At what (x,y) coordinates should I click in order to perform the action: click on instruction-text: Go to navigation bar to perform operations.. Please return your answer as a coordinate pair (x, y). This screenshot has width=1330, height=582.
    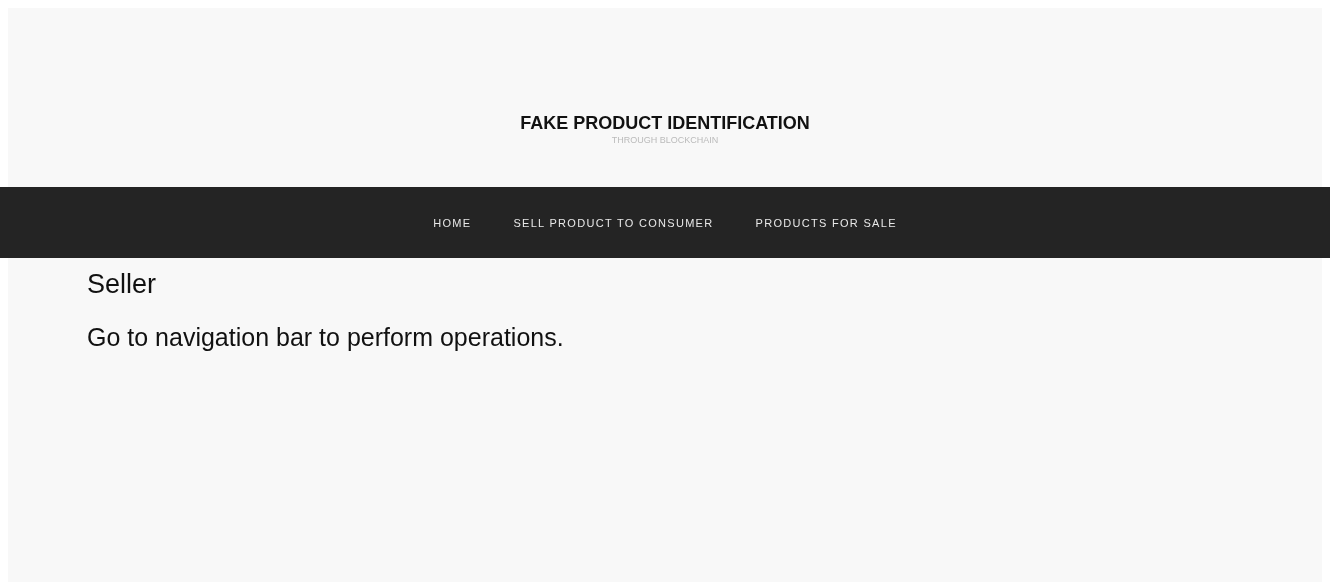
    Looking at the image, I should click on (326, 337).